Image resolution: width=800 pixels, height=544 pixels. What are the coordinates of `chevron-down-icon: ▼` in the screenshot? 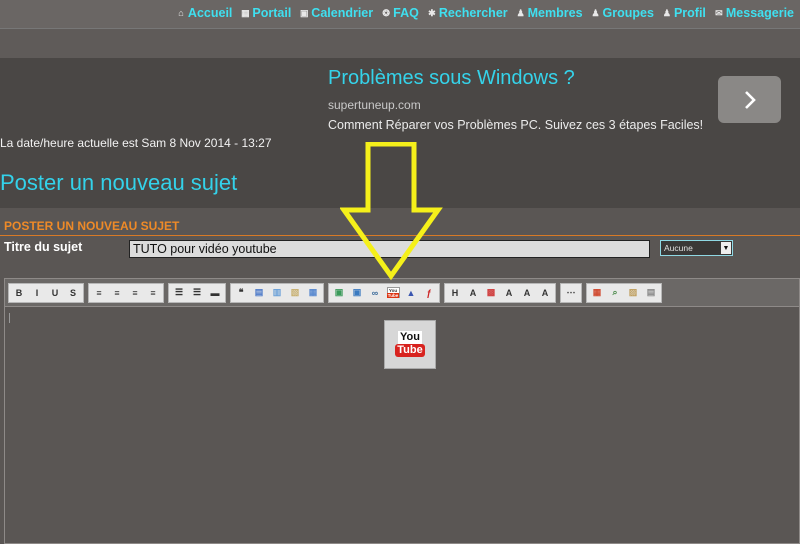 It's located at (726, 248).